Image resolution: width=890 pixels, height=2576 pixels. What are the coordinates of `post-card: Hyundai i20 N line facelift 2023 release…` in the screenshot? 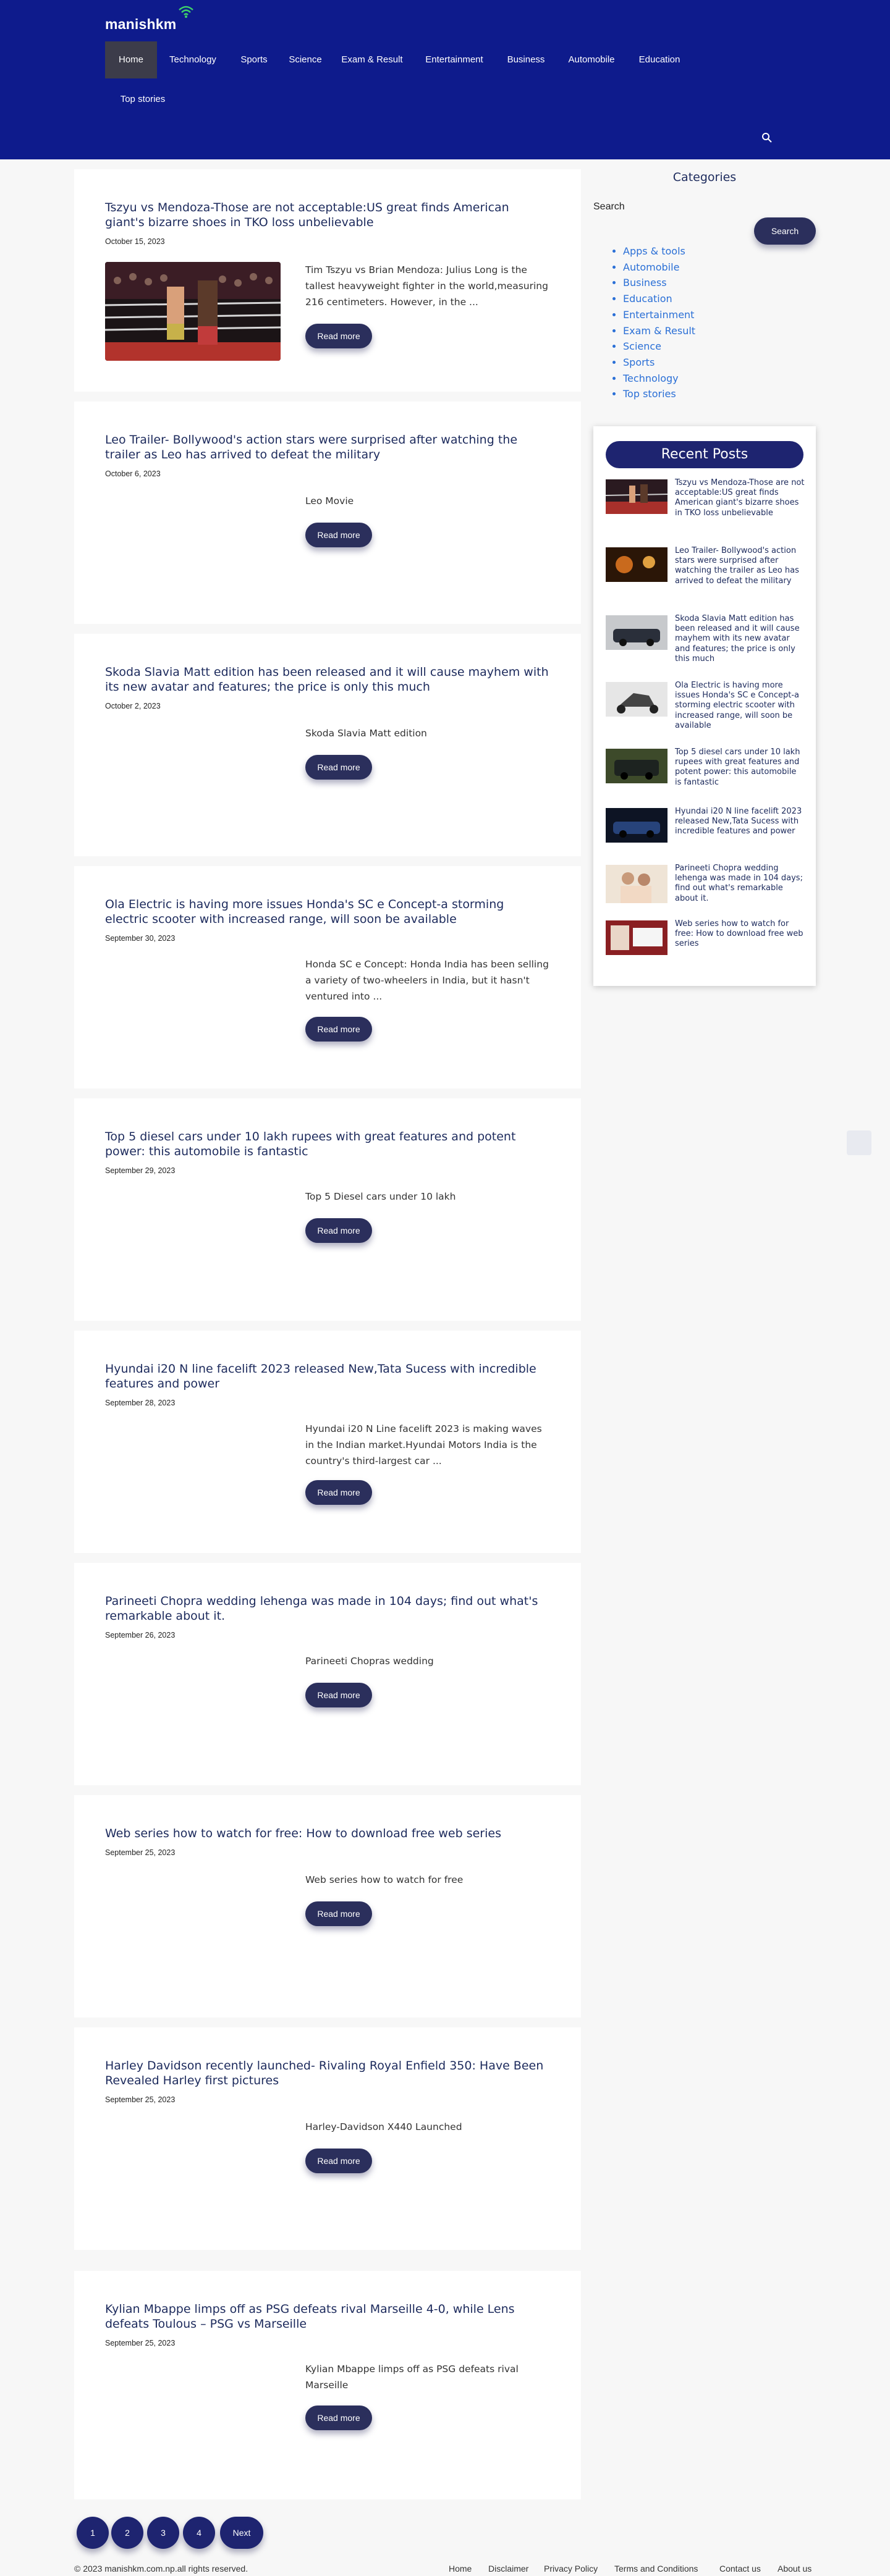 It's located at (327, 1442).